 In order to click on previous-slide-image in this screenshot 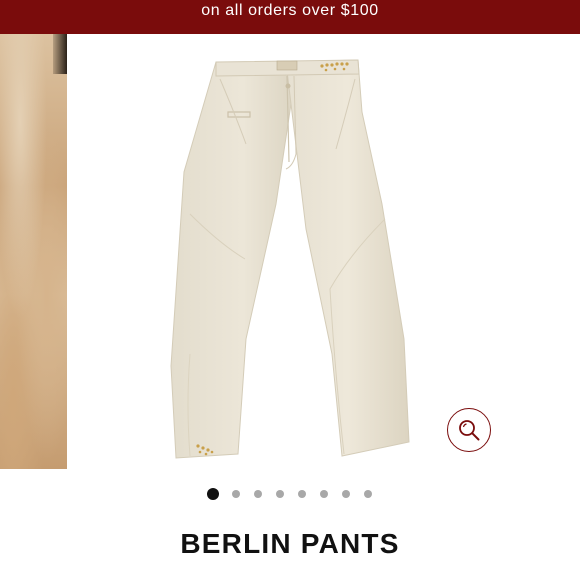, I will do `click(33, 251)`.